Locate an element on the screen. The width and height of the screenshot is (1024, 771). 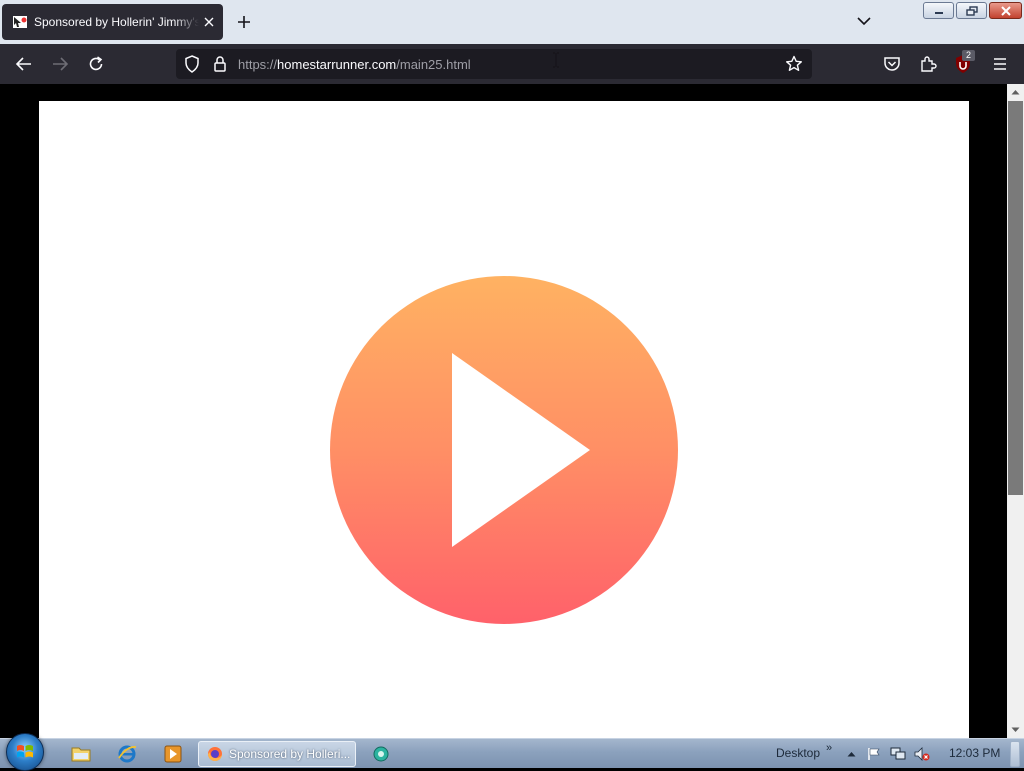
show-hidden-icons-button is located at coordinates (851, 754).